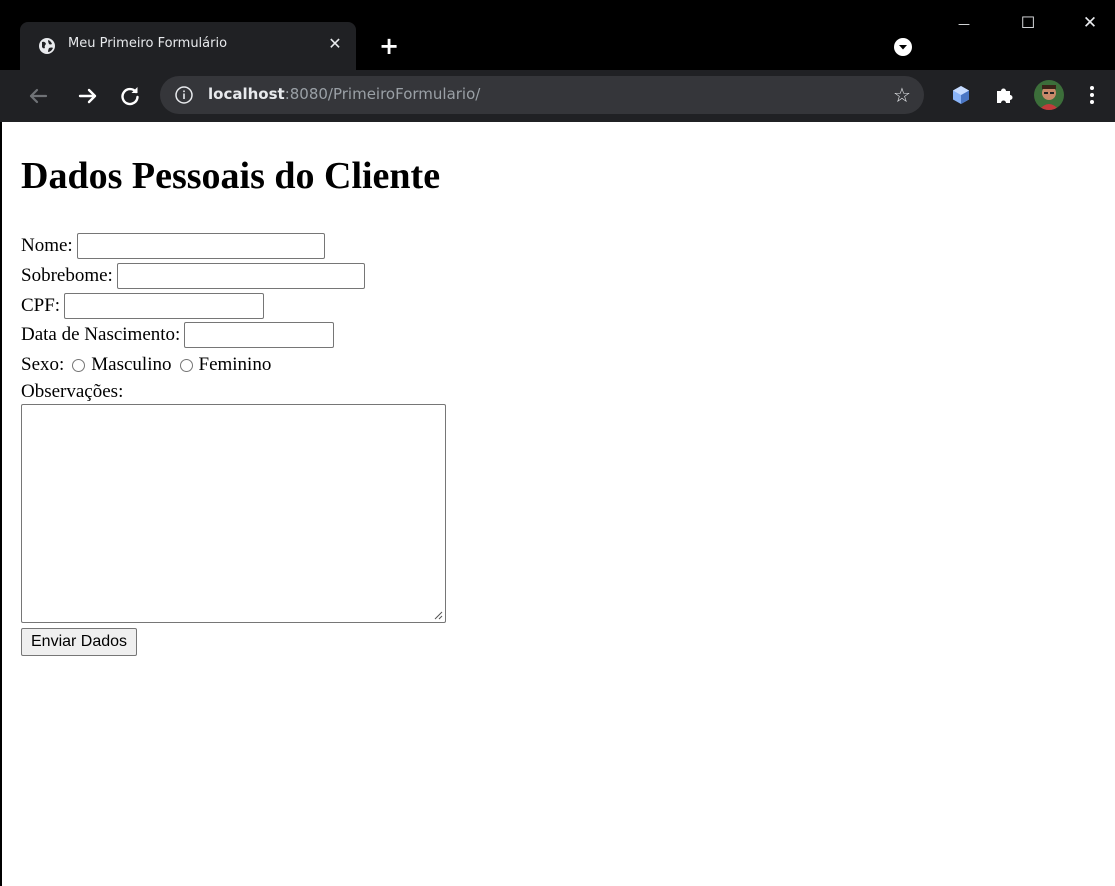 This screenshot has height=886, width=1115. I want to click on feminino-radio, so click(186, 365).